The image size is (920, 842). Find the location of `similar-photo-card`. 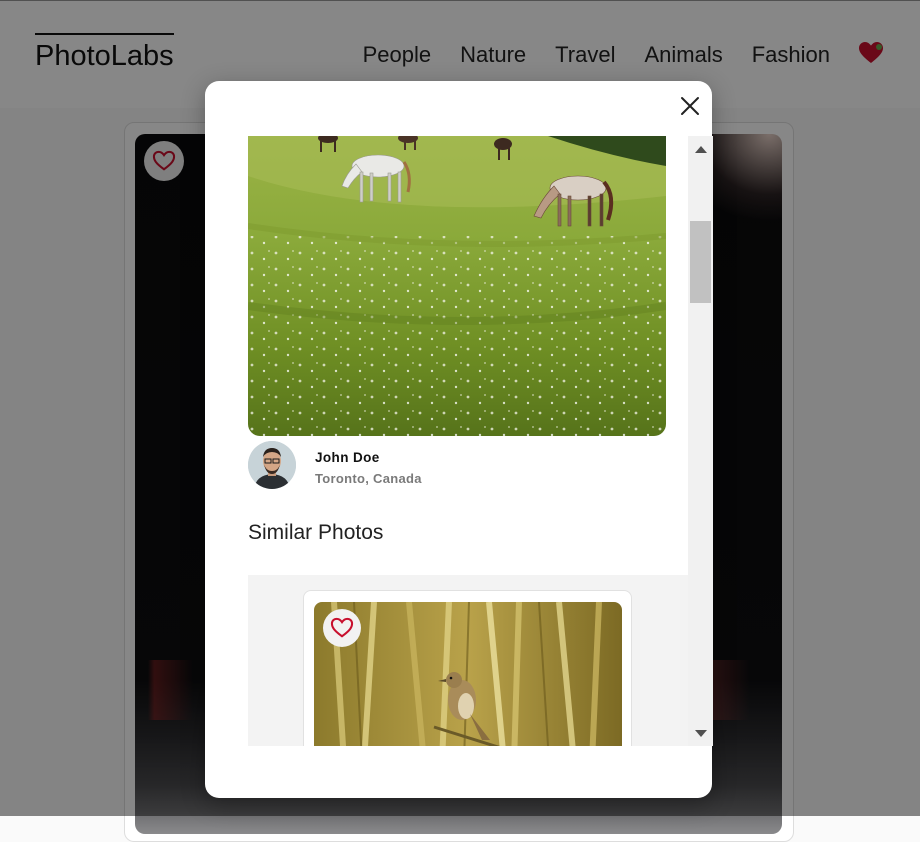

similar-photo-card is located at coordinates (467, 668).